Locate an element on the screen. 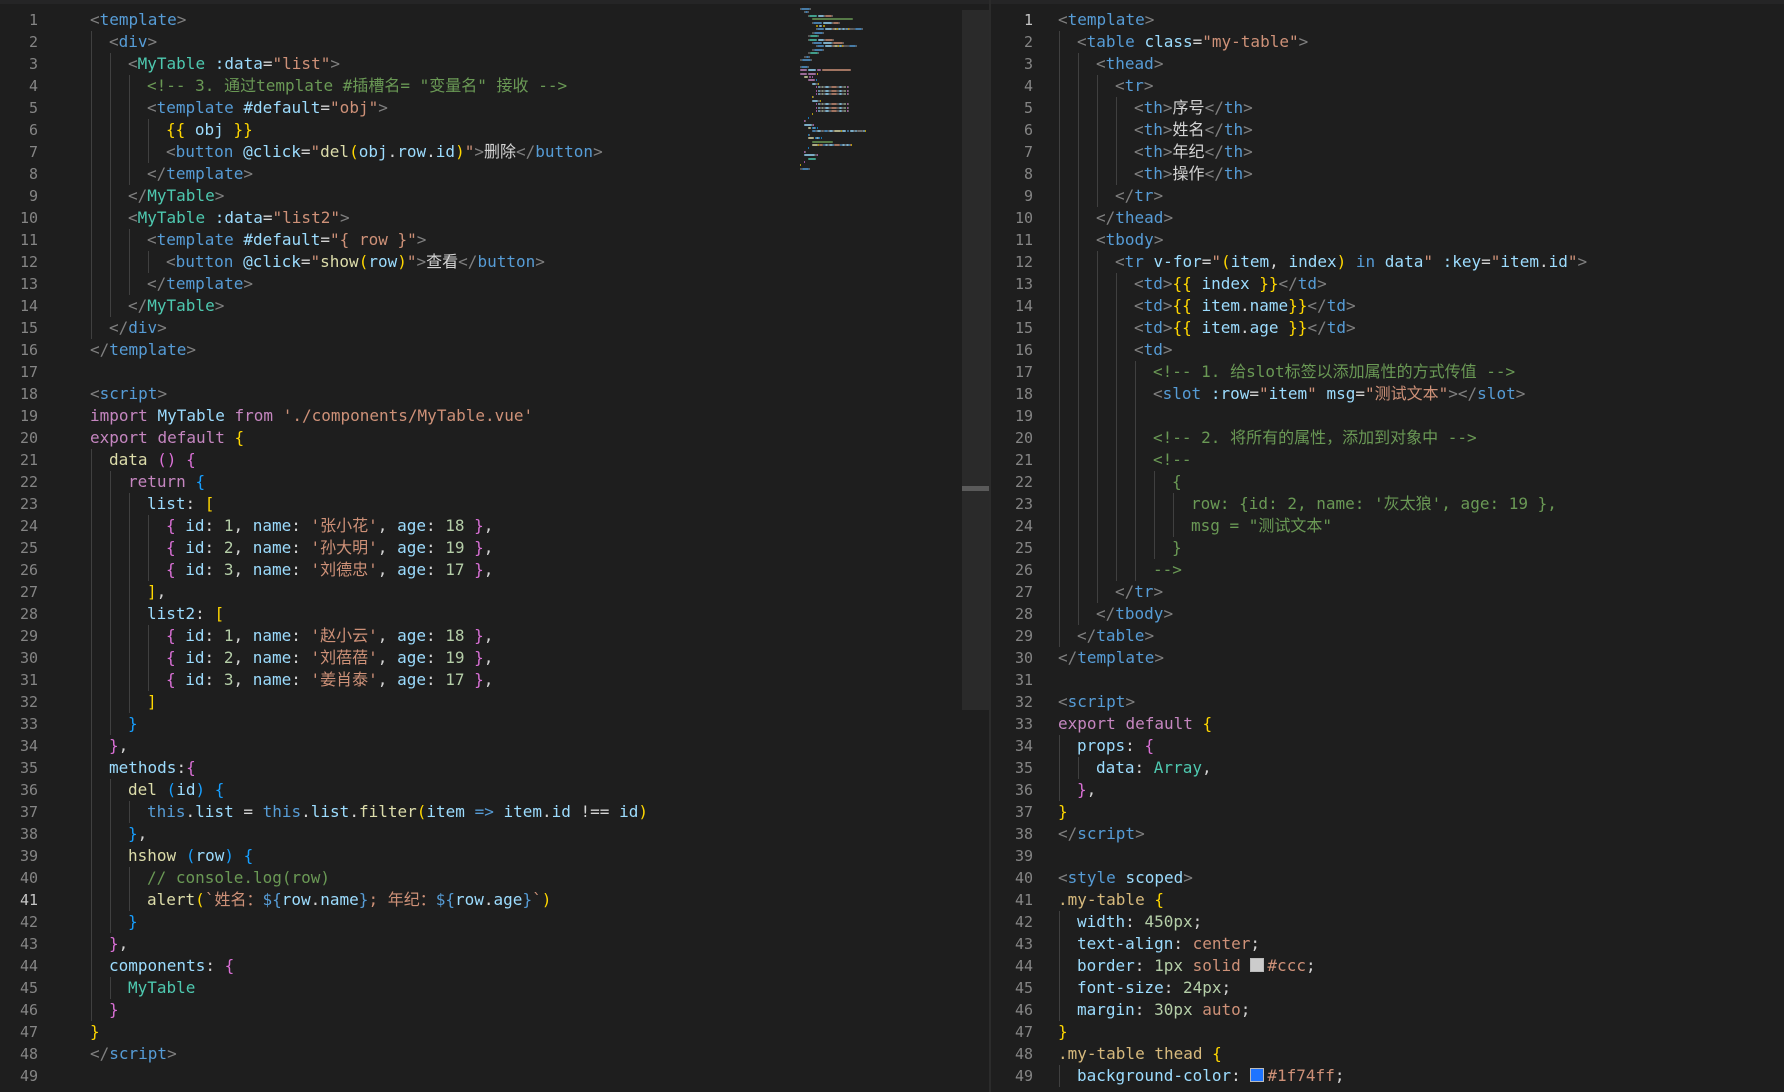  code-text: <th>姓名</th> is located at coordinates (1193, 130).